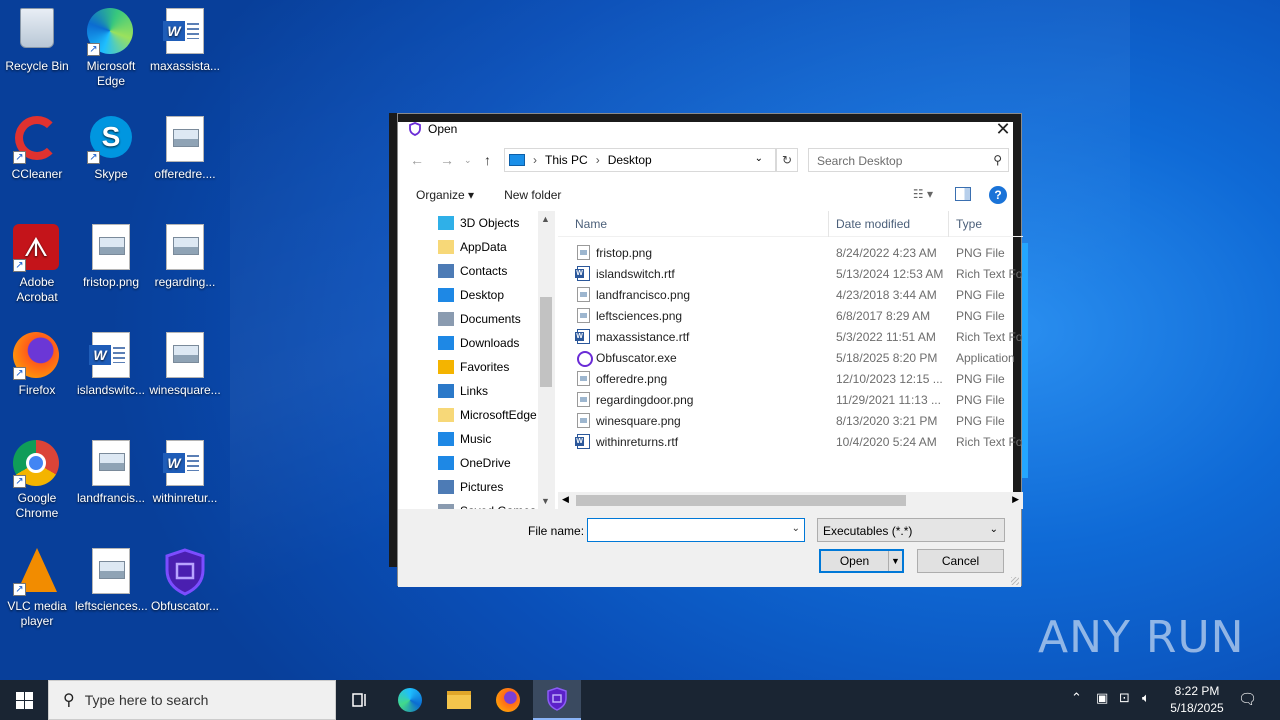 The height and width of the screenshot is (720, 1280). Describe the element at coordinates (960, 561) in the screenshot. I see `cancel-button: Cancel` at that location.